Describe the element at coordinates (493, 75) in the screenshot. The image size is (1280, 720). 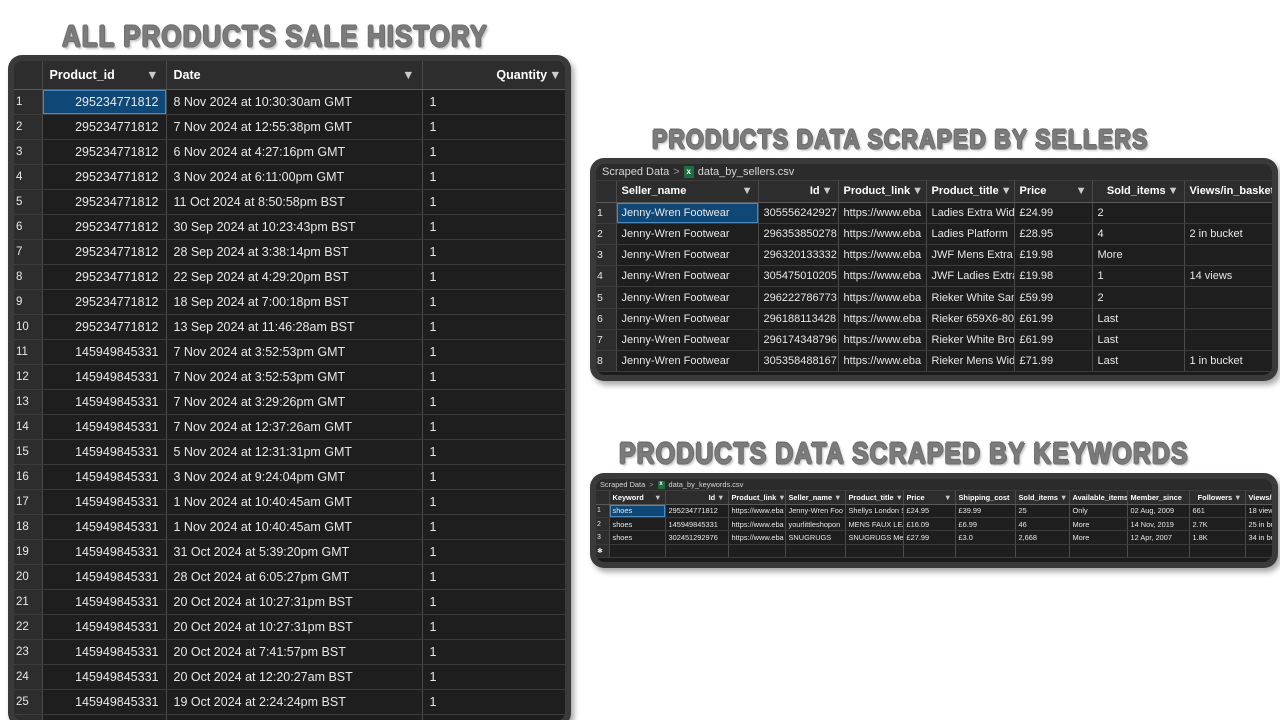
I see `column-header-quantity: Quantity ▼` at that location.